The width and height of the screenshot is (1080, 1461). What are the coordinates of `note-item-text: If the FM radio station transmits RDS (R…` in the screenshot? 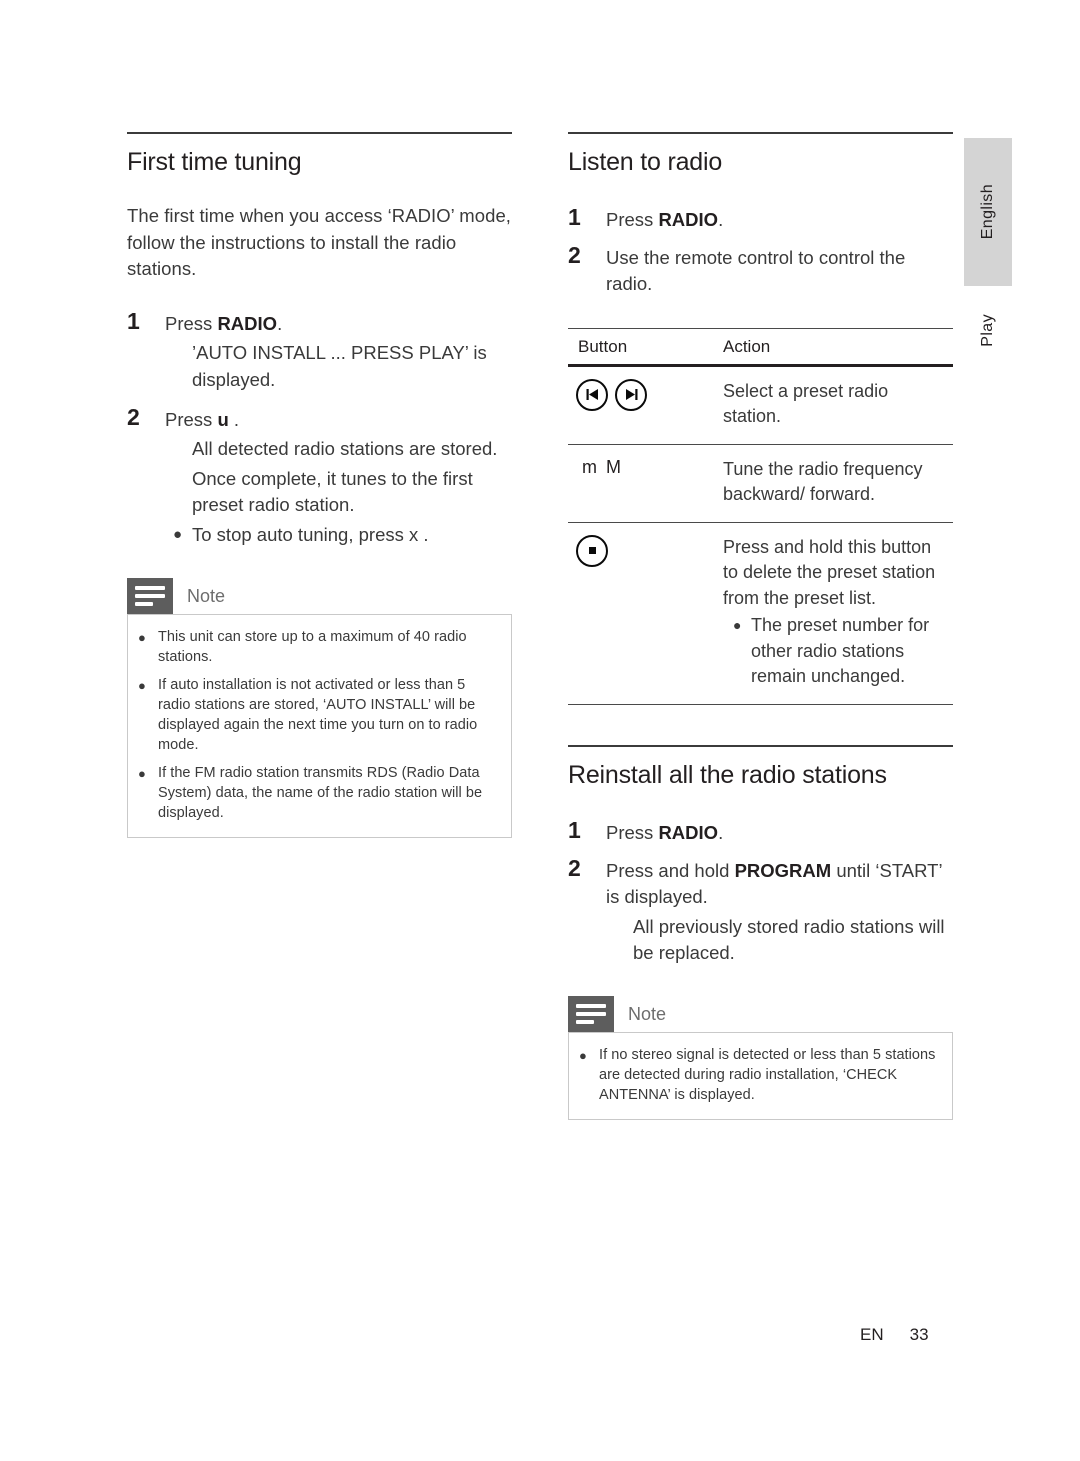 It's located at (320, 793).